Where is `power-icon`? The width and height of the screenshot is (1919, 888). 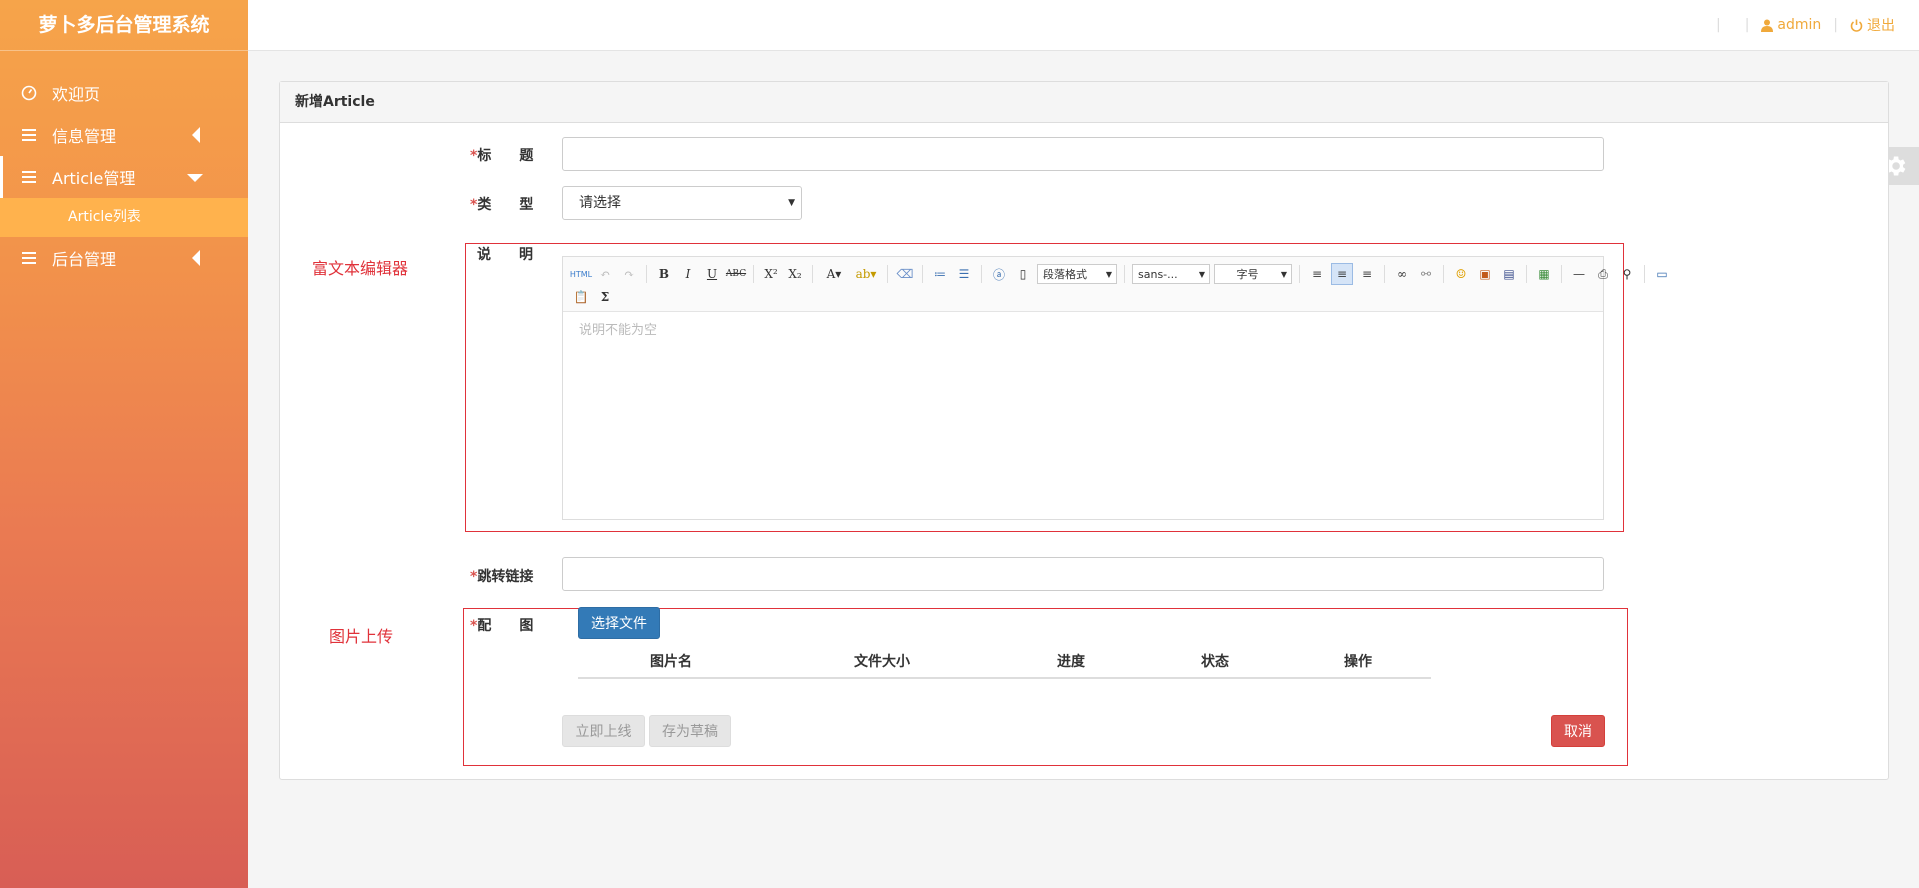
power-icon is located at coordinates (1856, 25).